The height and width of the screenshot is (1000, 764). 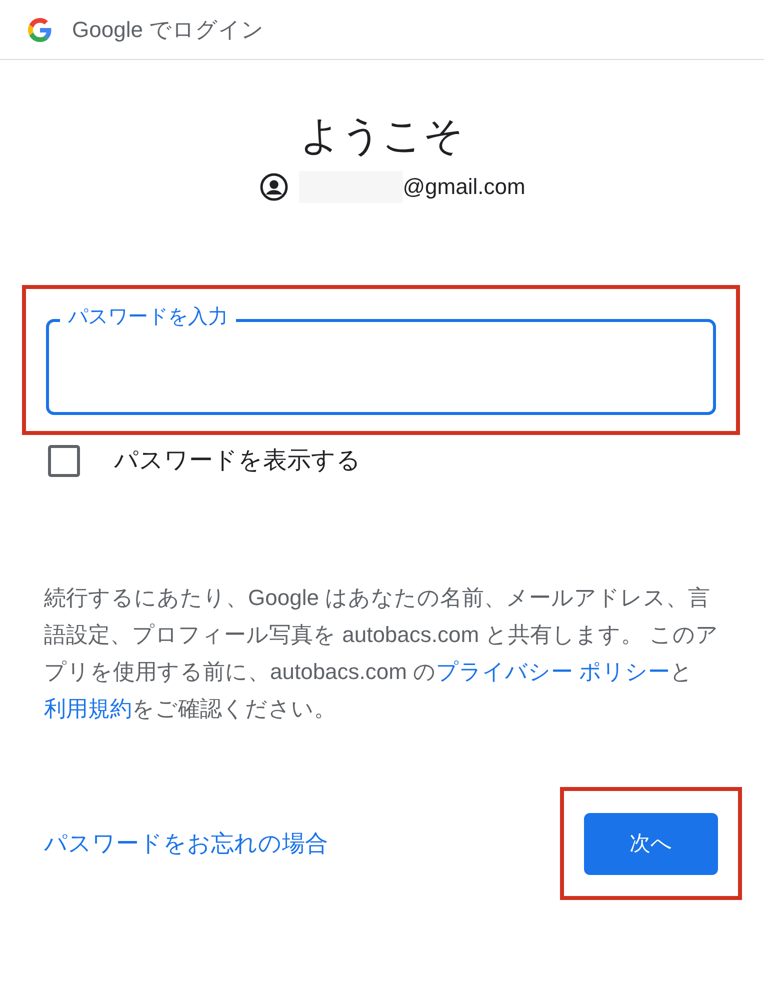 What do you see at coordinates (237, 461) in the screenshot?
I see `show-password-label: パスワードを表示する` at bounding box center [237, 461].